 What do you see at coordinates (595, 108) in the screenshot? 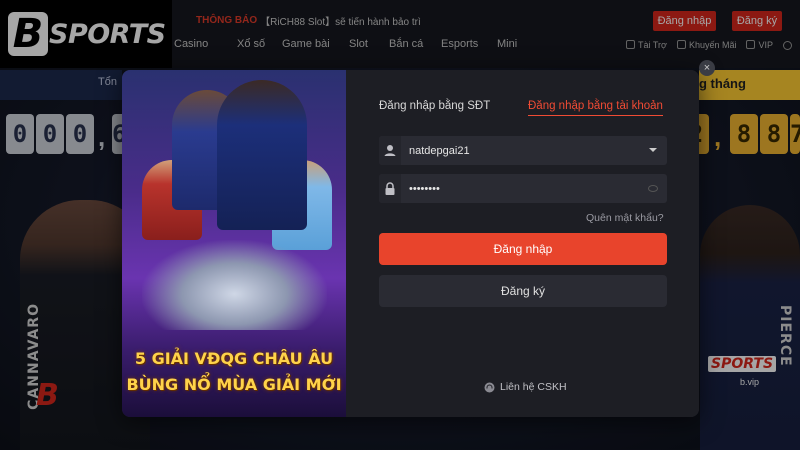
I see `tab-login-account: Đăng nhập bằng tài khoản` at bounding box center [595, 108].